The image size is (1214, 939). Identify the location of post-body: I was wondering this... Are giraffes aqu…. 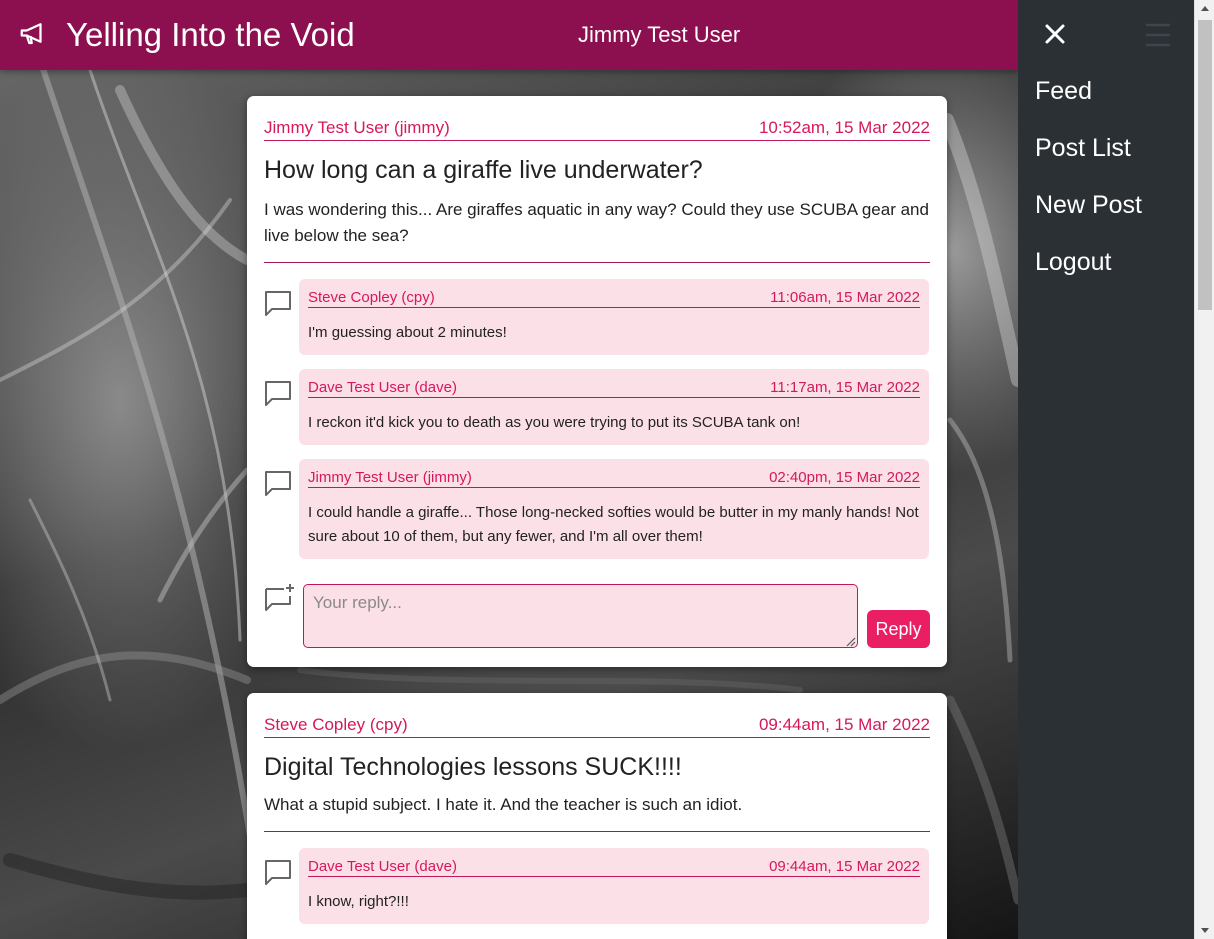
(596, 222).